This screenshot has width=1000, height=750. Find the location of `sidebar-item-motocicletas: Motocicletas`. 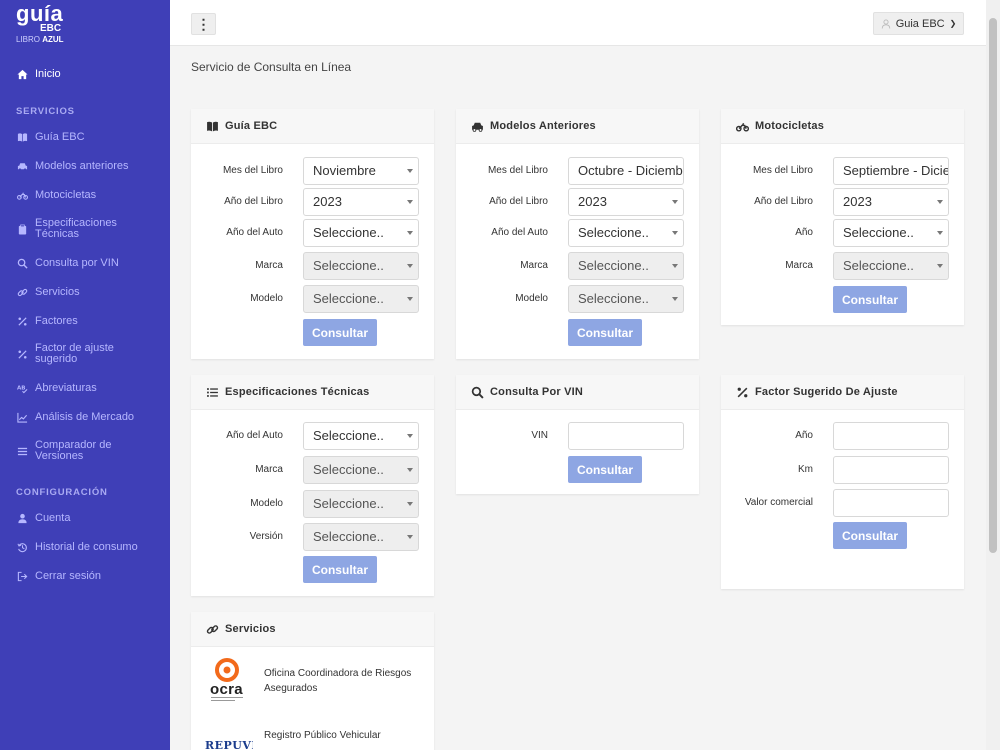

sidebar-item-motocicletas: Motocicletas is located at coordinates (85, 195).